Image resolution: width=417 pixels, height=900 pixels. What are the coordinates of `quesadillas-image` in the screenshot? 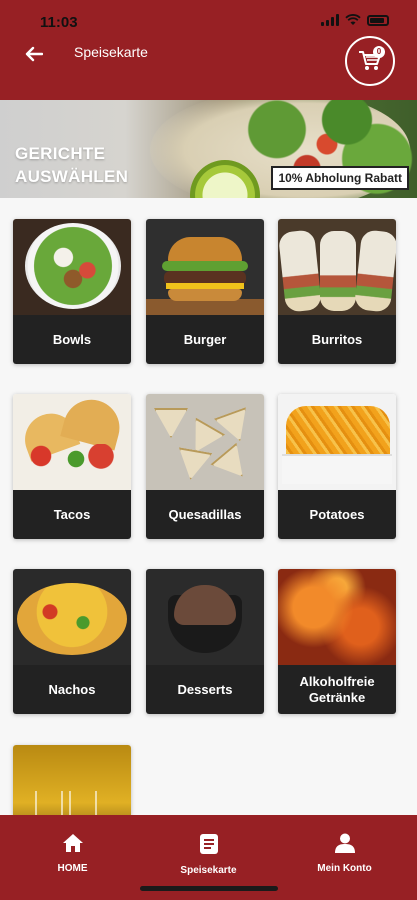 It's located at (205, 442).